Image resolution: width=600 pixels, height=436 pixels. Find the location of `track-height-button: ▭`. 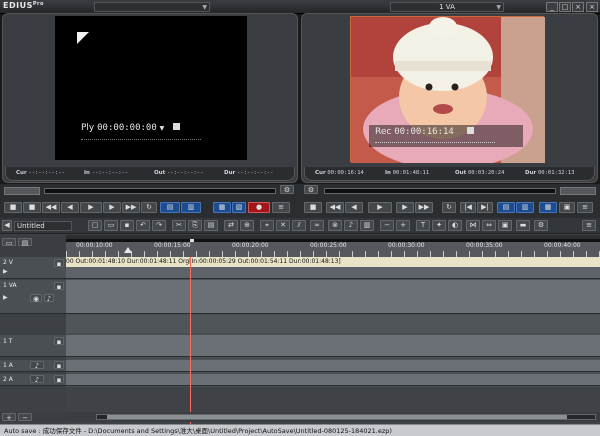

track-height-button: ▭ is located at coordinates (9, 242).